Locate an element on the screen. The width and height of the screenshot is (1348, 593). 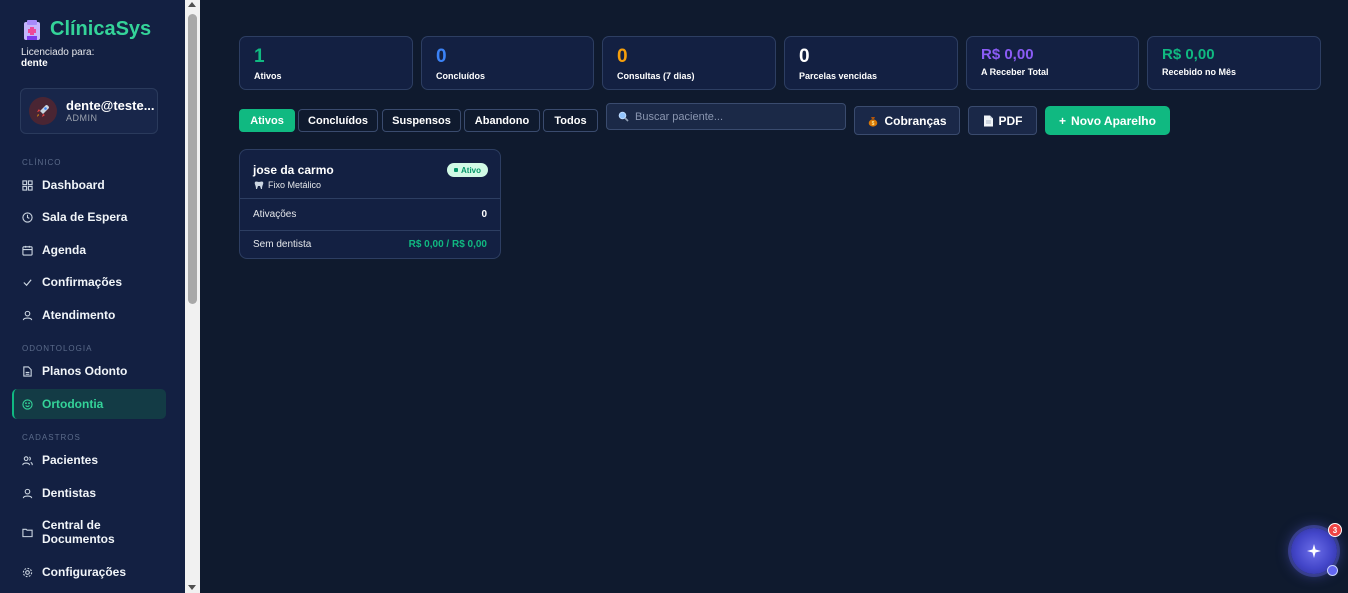
calendar-icon is located at coordinates (27, 250).